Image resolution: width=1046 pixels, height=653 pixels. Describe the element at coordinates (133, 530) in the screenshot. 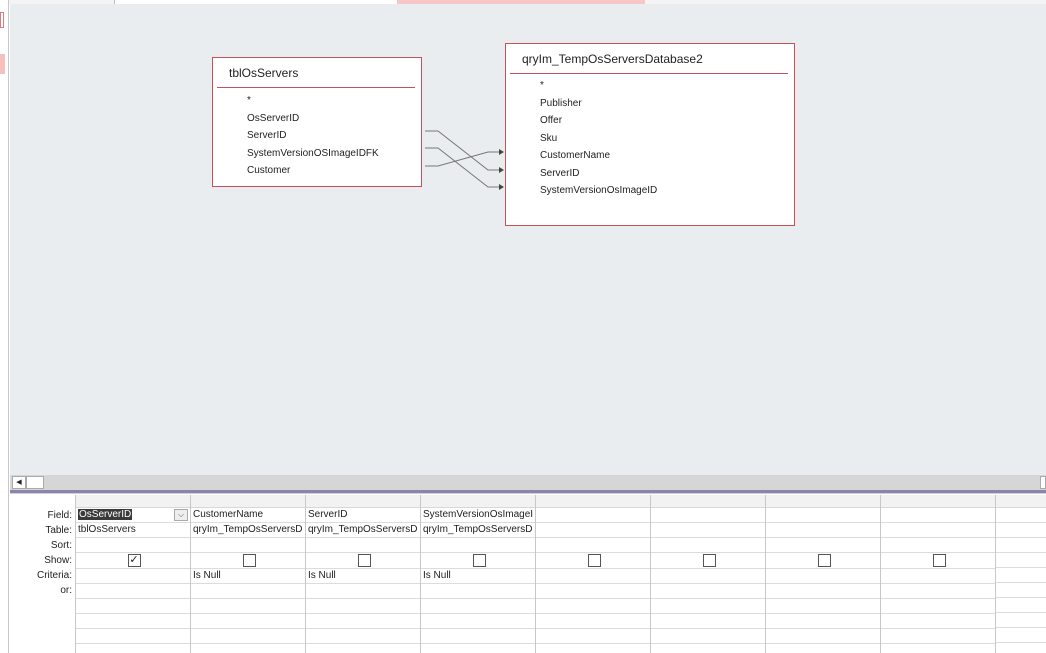

I see `table-cell: tblOsServers` at that location.